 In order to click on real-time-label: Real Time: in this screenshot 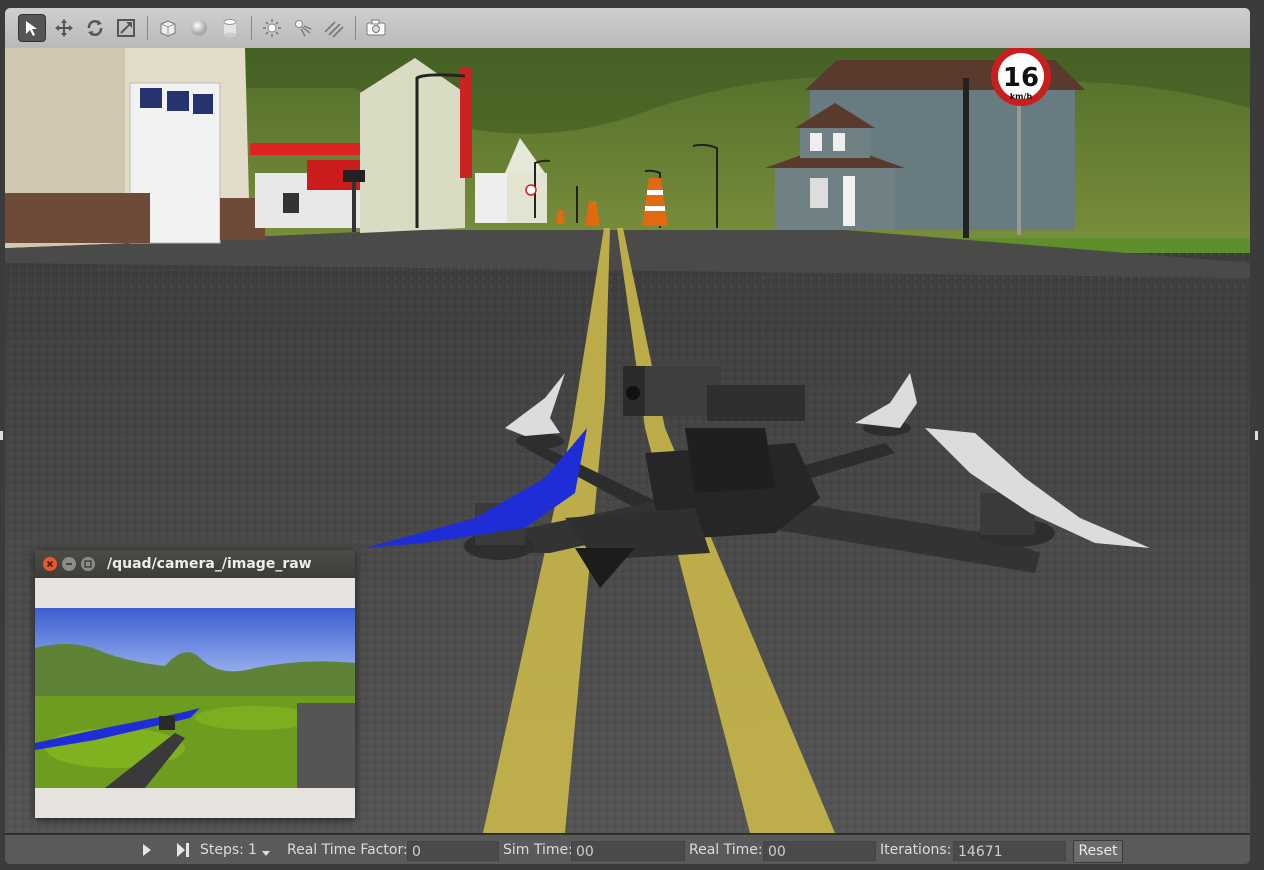, I will do `click(726, 850)`.